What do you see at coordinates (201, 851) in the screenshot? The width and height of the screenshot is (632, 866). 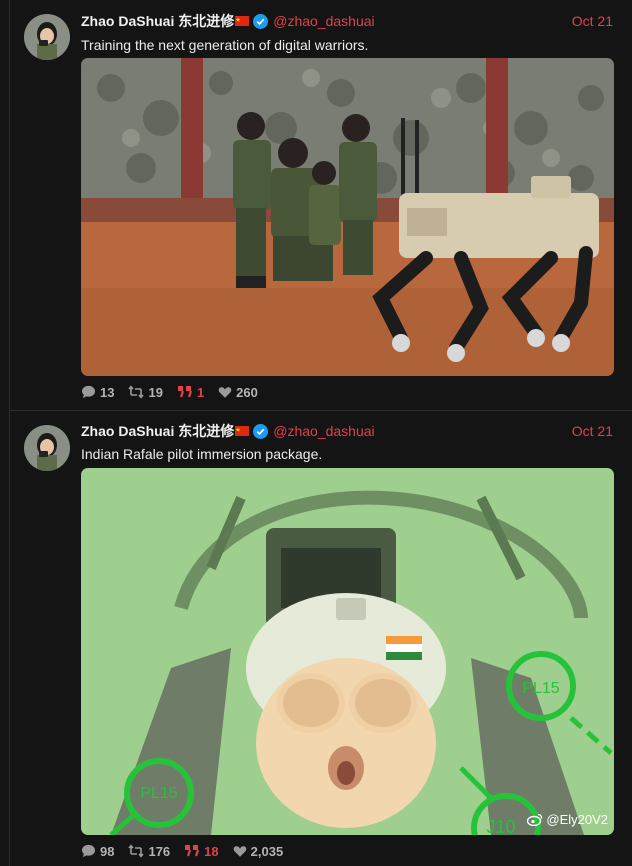 I see `quote-button: 18` at bounding box center [201, 851].